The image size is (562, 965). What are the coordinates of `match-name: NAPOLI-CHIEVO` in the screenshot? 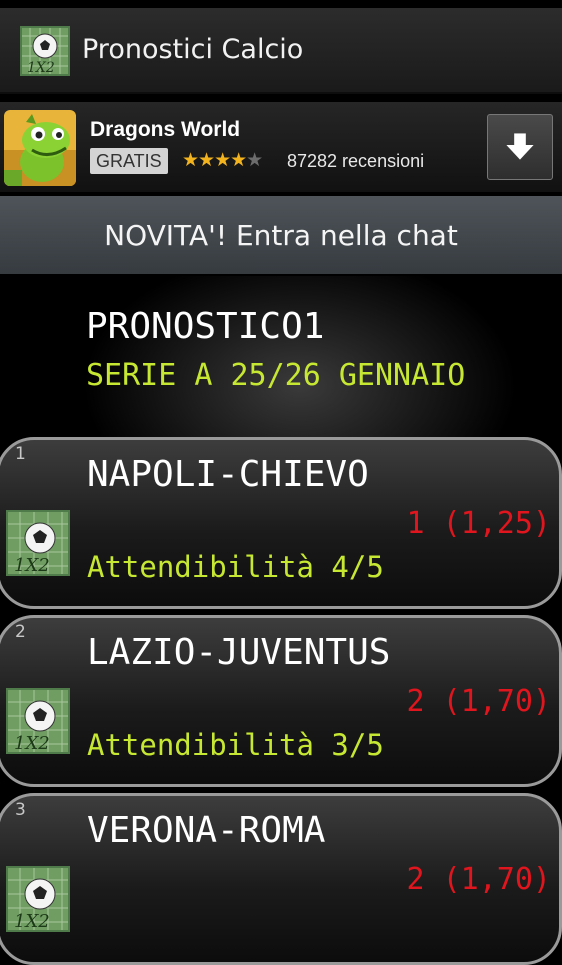 It's located at (228, 474).